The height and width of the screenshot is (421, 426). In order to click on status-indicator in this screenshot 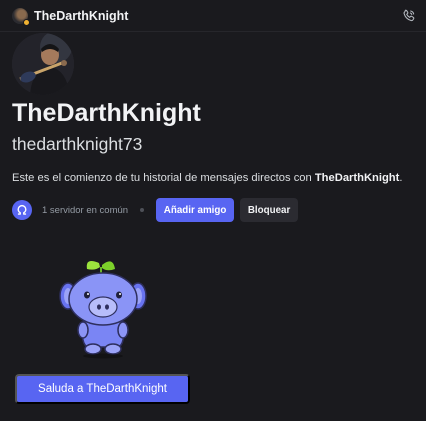, I will do `click(26, 22)`.